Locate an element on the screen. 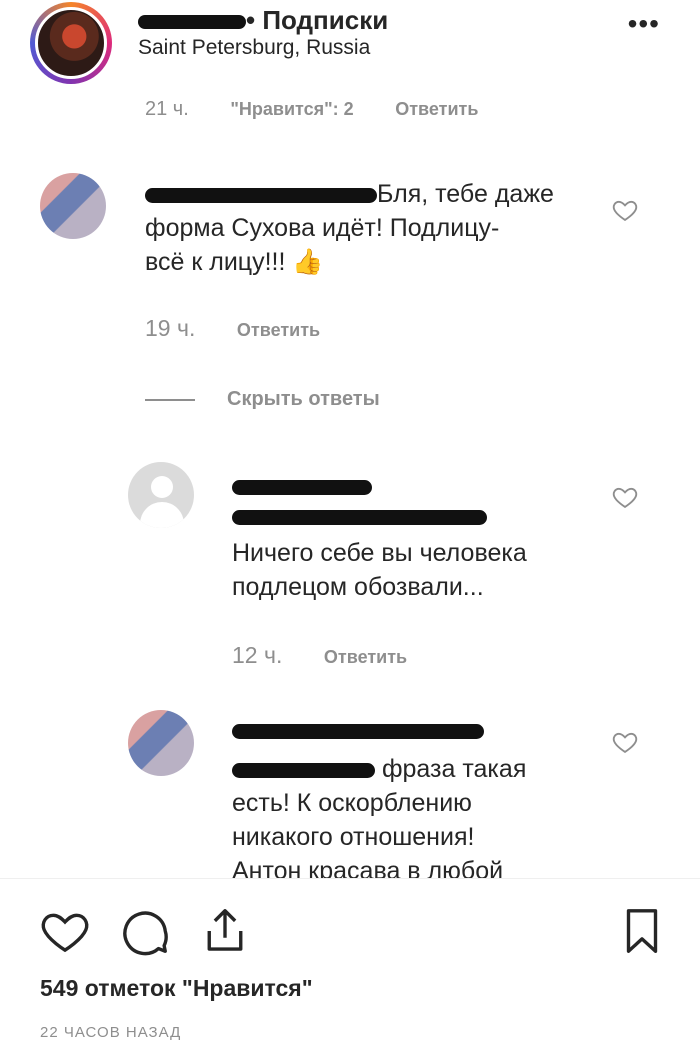  comment-meta-row: 21 ч. "Нравится": 2 Ответить is located at coordinates (329, 110).